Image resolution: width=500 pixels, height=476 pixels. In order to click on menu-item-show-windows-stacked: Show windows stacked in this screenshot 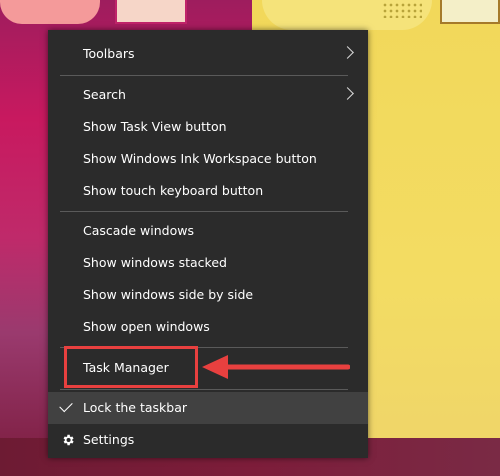, I will do `click(208, 263)`.